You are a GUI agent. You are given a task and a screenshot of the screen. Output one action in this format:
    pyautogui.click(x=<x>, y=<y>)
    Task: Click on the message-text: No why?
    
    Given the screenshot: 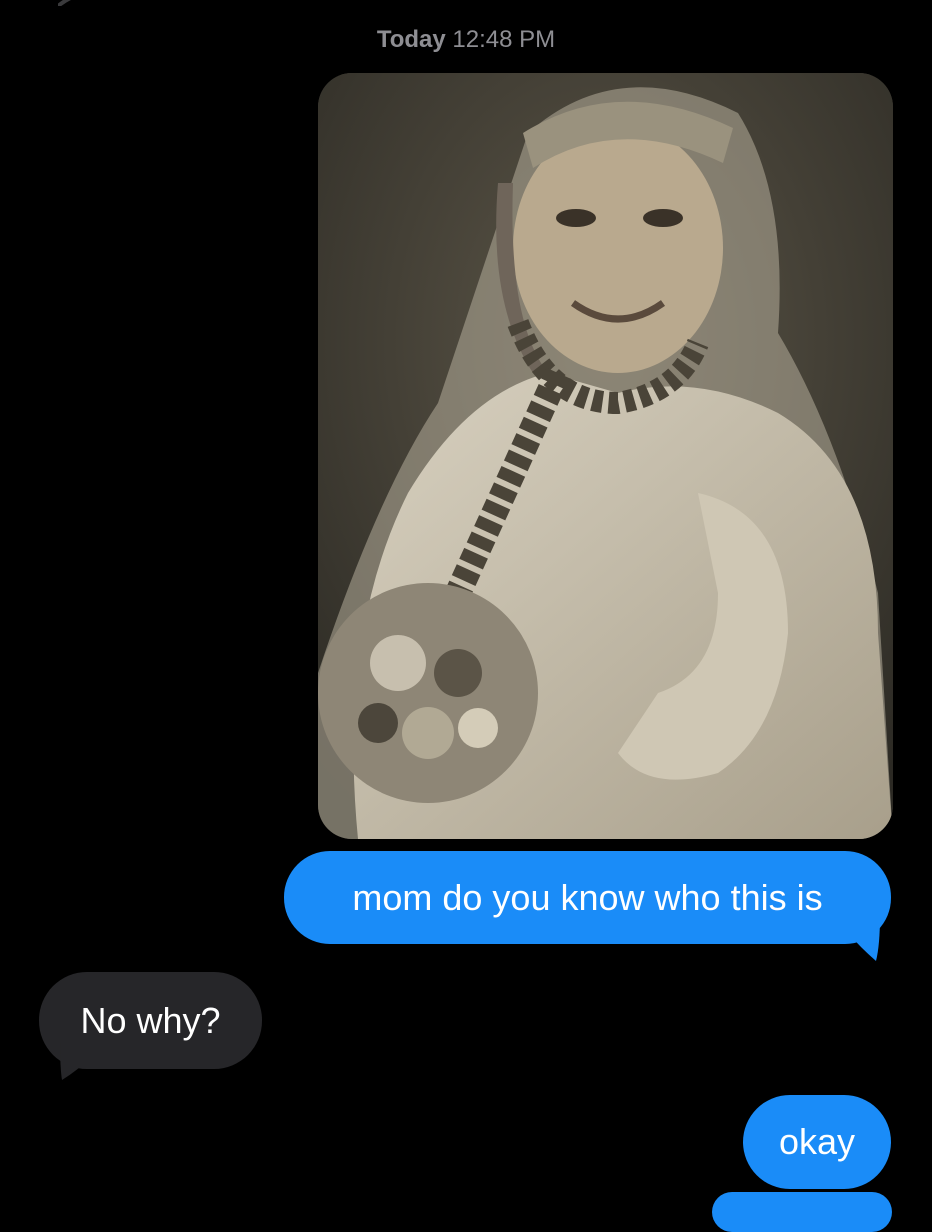 What is the action you would take?
    pyautogui.click(x=150, y=1020)
    